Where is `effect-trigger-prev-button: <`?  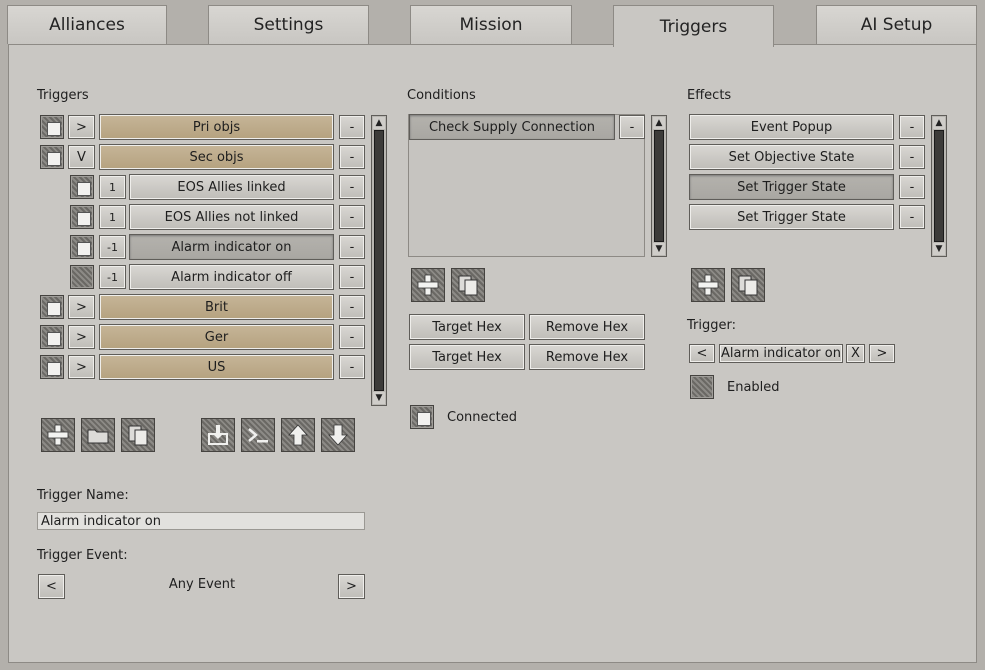
effect-trigger-prev-button: < is located at coordinates (702, 353).